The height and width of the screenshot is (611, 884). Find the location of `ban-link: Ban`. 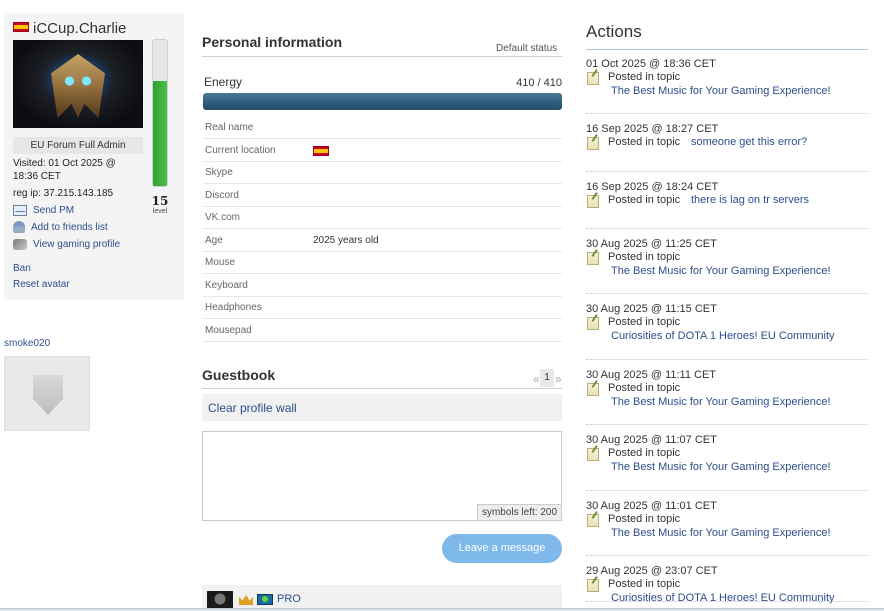

ban-link: Ban is located at coordinates (22, 268).